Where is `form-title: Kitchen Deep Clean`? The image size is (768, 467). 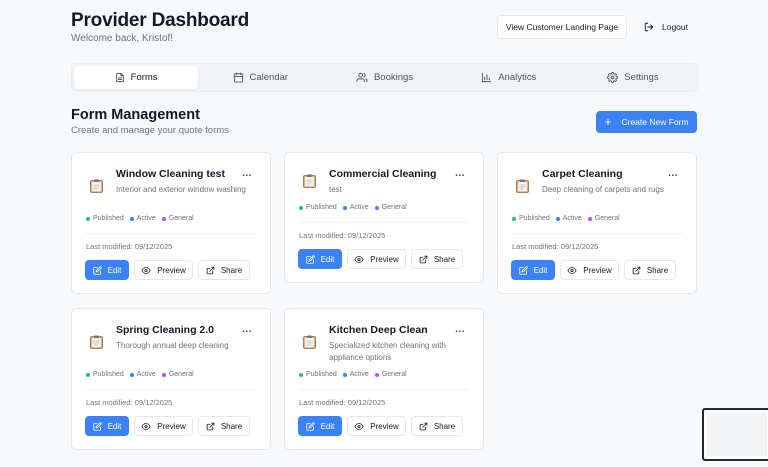
form-title: Kitchen Deep Clean is located at coordinates (378, 330).